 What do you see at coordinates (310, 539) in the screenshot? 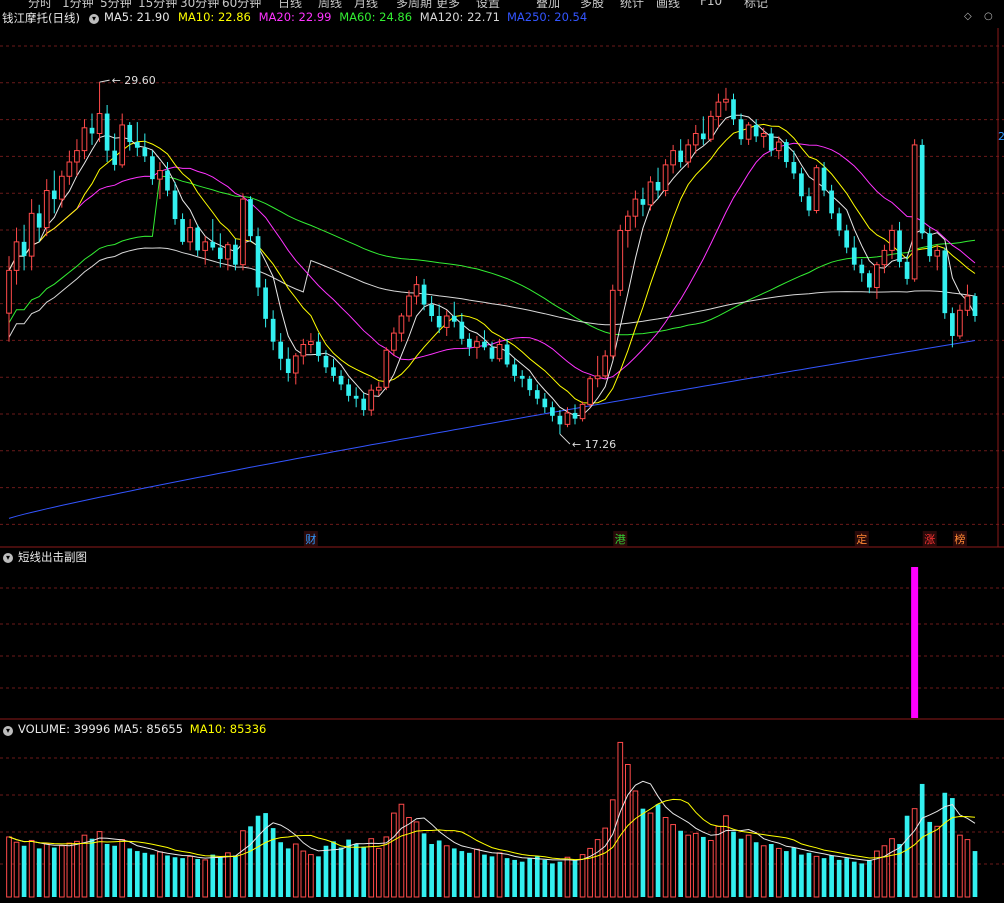
I see `event-marker: 财` at bounding box center [310, 539].